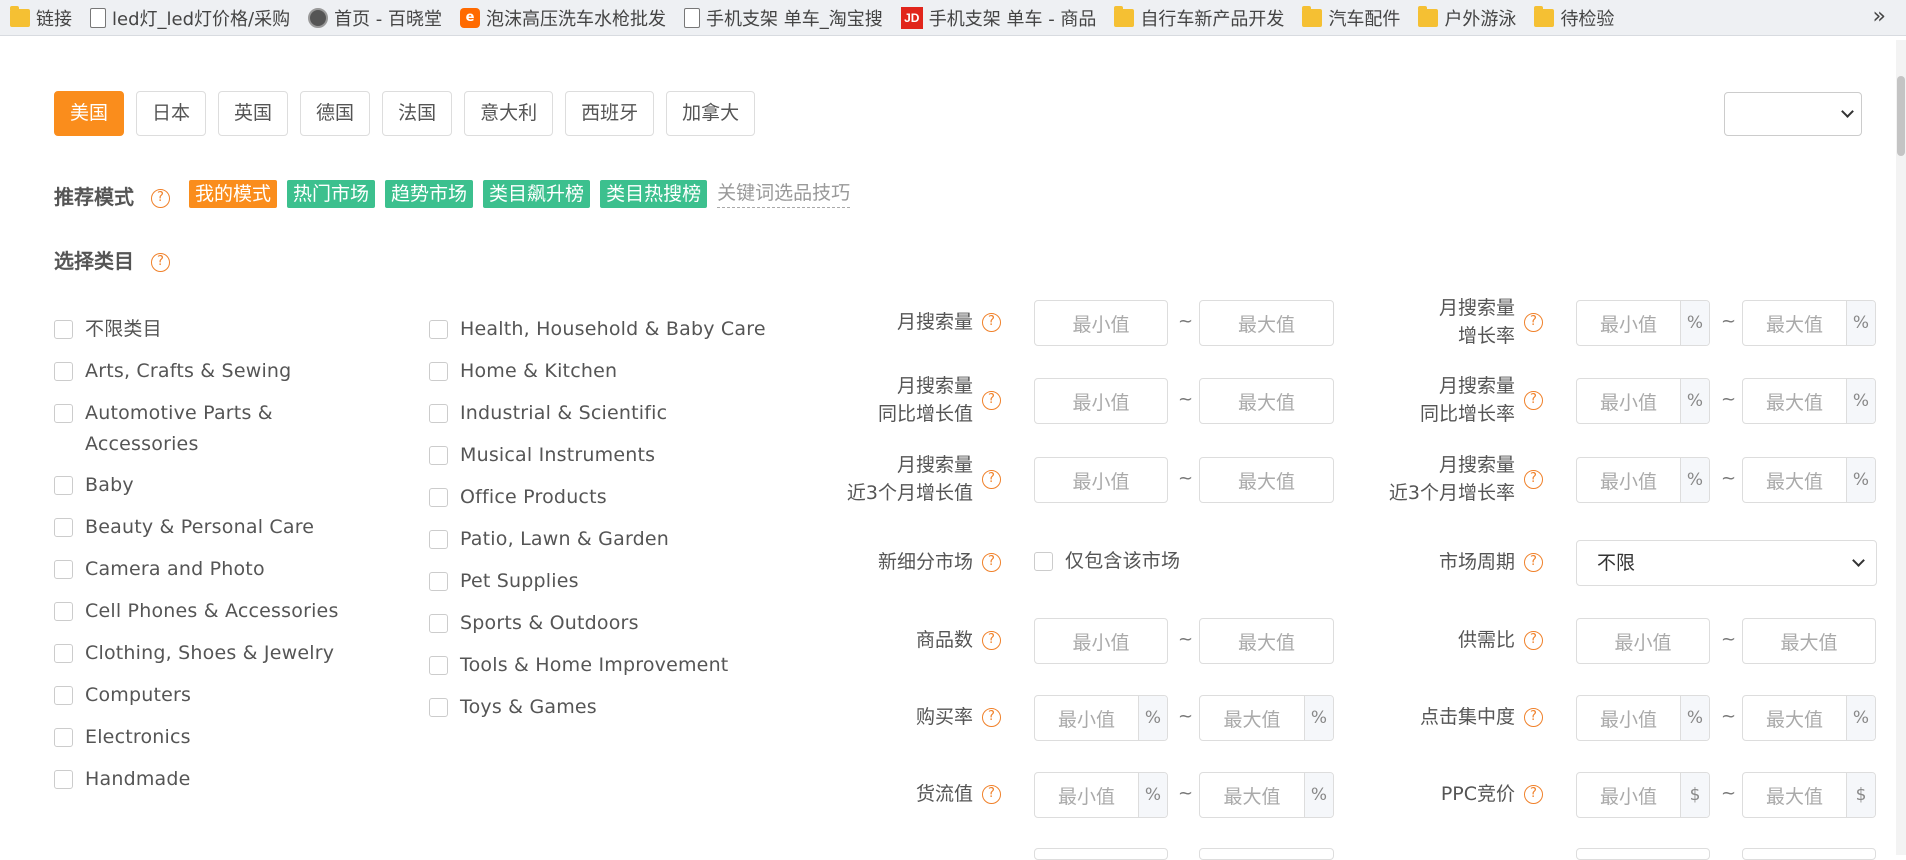 The image size is (1906, 860). Describe the element at coordinates (172, 371) in the screenshot. I see `category-item: Arts, Crafts & Sewing` at that location.